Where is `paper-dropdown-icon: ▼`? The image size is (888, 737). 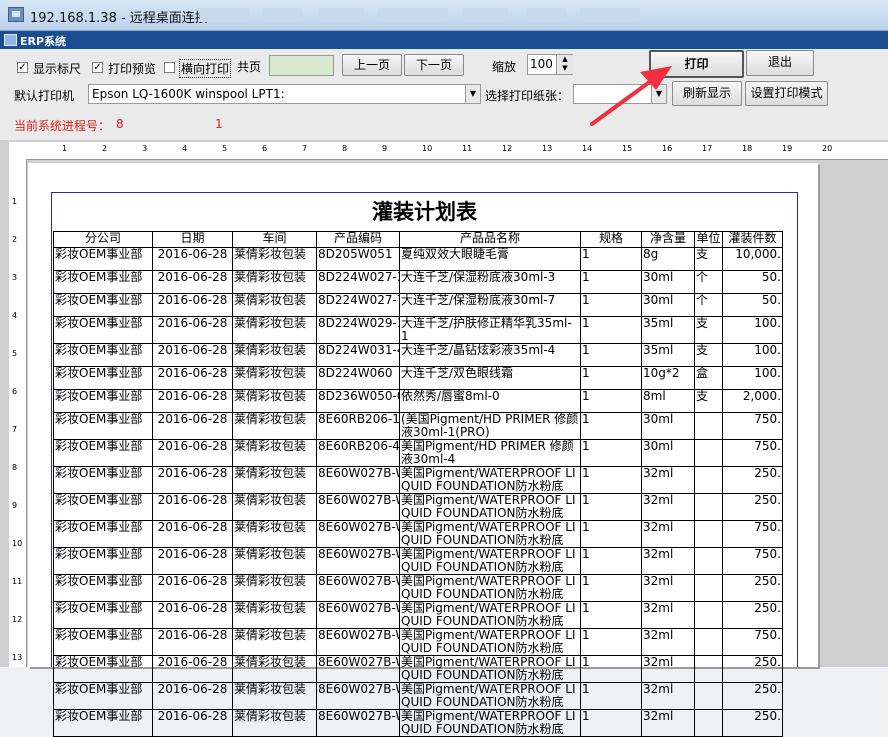 paper-dropdown-icon: ▼ is located at coordinates (658, 94).